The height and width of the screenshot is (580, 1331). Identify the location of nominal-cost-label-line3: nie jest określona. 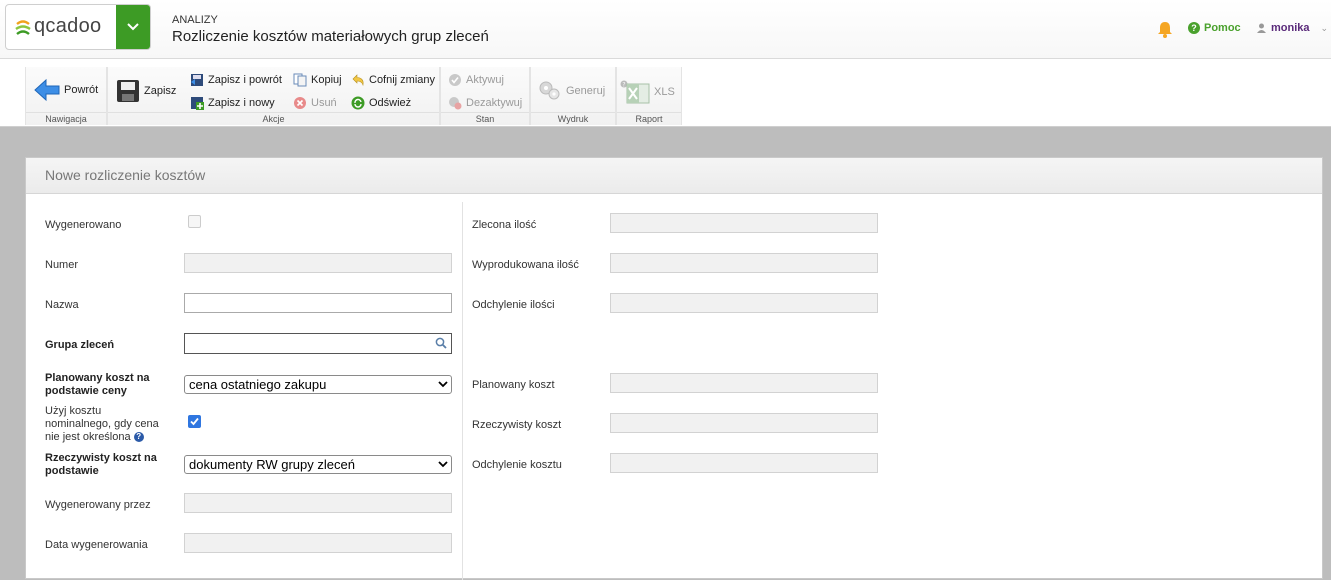
(88, 437).